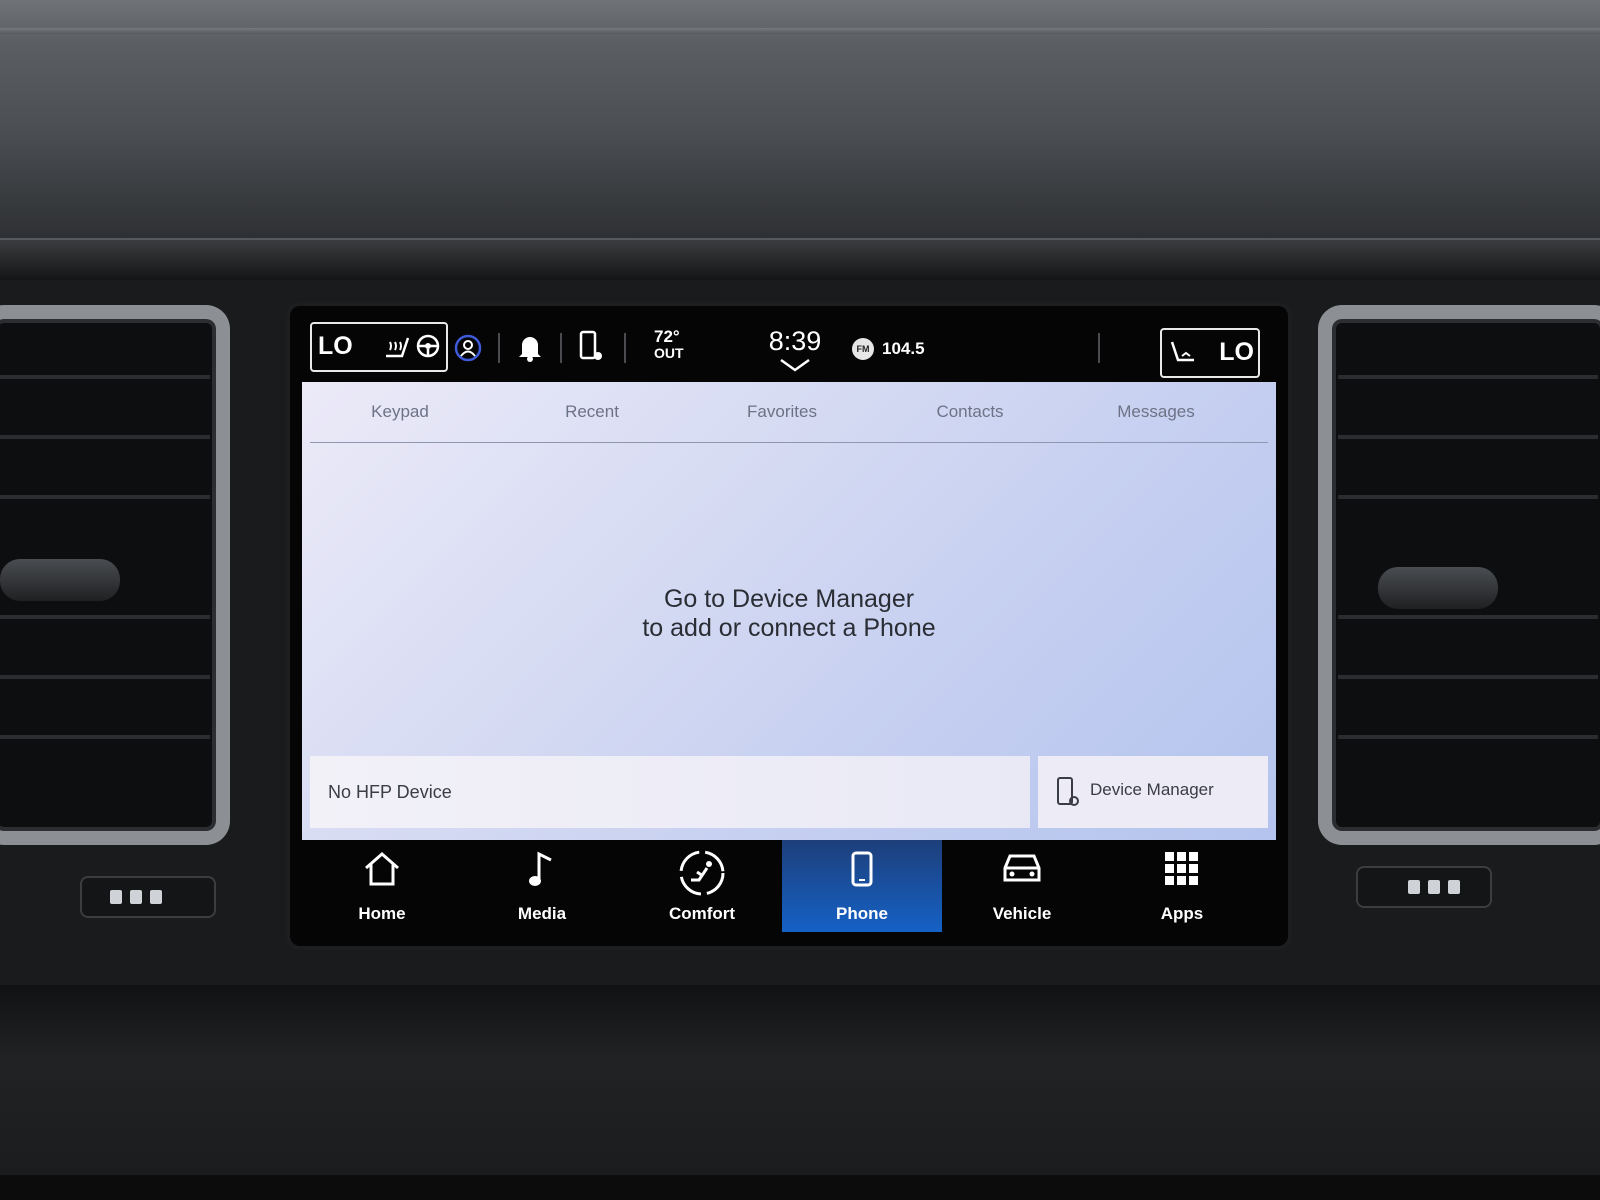 Image resolution: width=1600 pixels, height=1200 pixels. Describe the element at coordinates (862, 913) in the screenshot. I see `nav-phone-label: Phone` at that location.